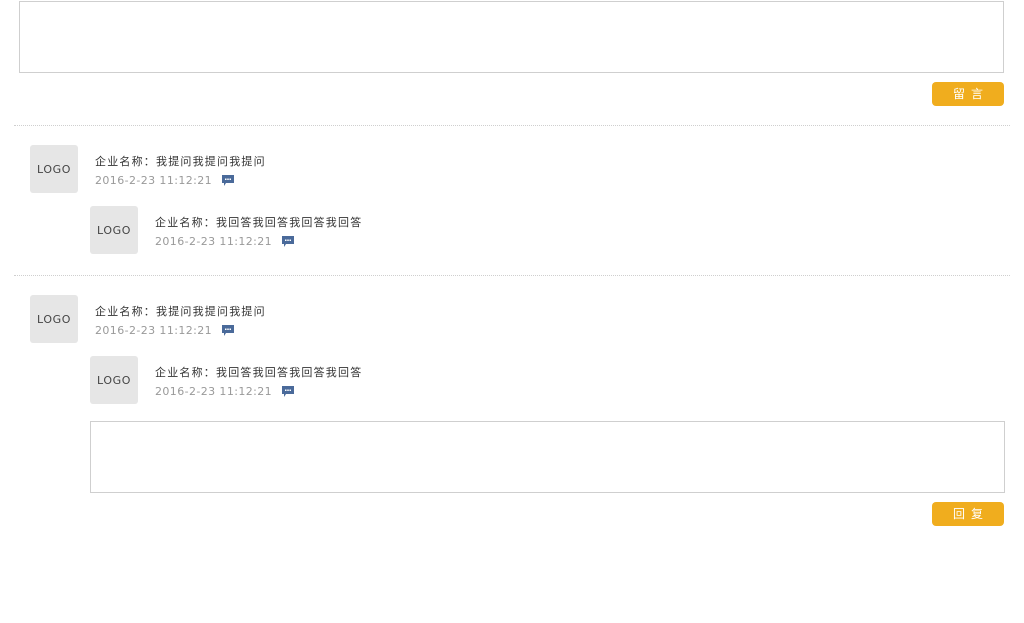  Describe the element at coordinates (547, 457) in the screenshot. I see `reply-input` at that location.